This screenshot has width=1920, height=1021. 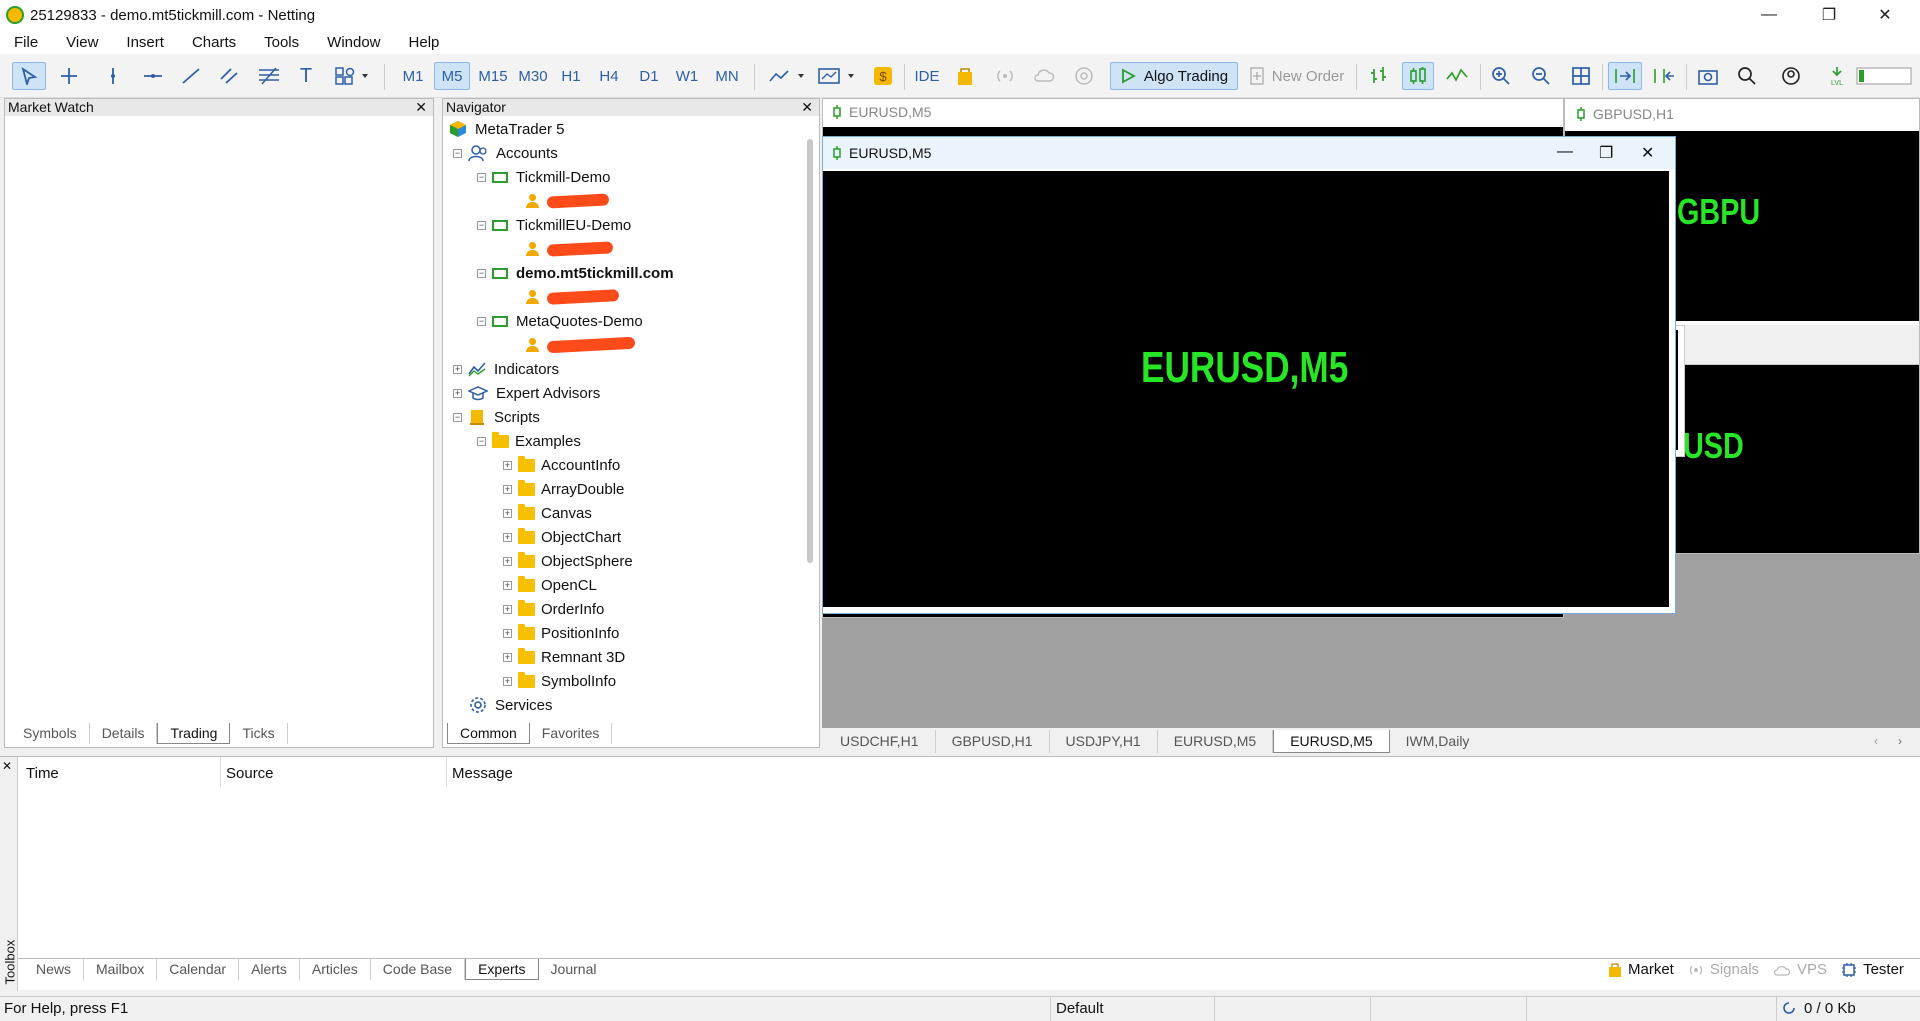 I want to click on column-message: Message, so click(x=482, y=773).